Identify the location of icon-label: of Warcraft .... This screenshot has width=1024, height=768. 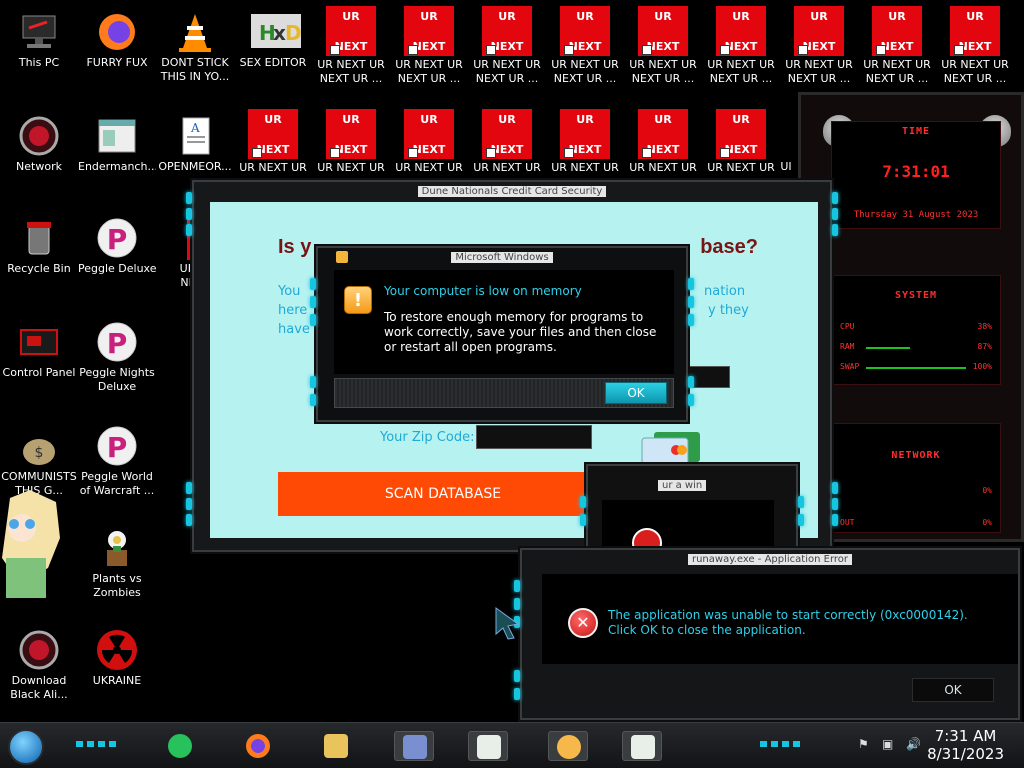
(117, 490).